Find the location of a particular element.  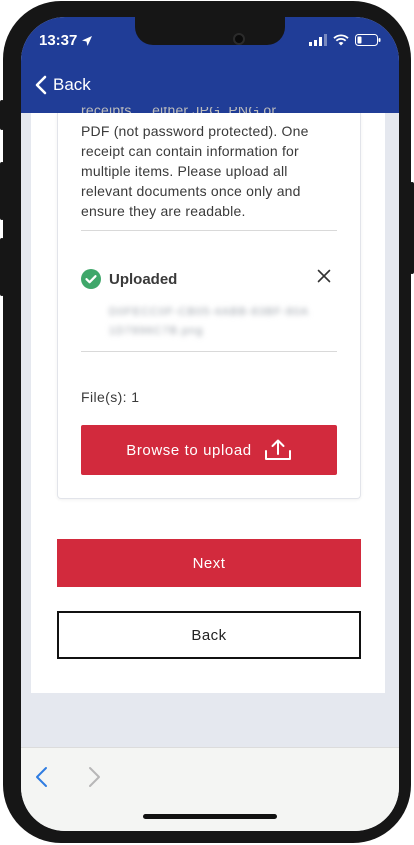

instructions-partial-text: receipts ... either JPG, PNG or is located at coordinates (211, 110).